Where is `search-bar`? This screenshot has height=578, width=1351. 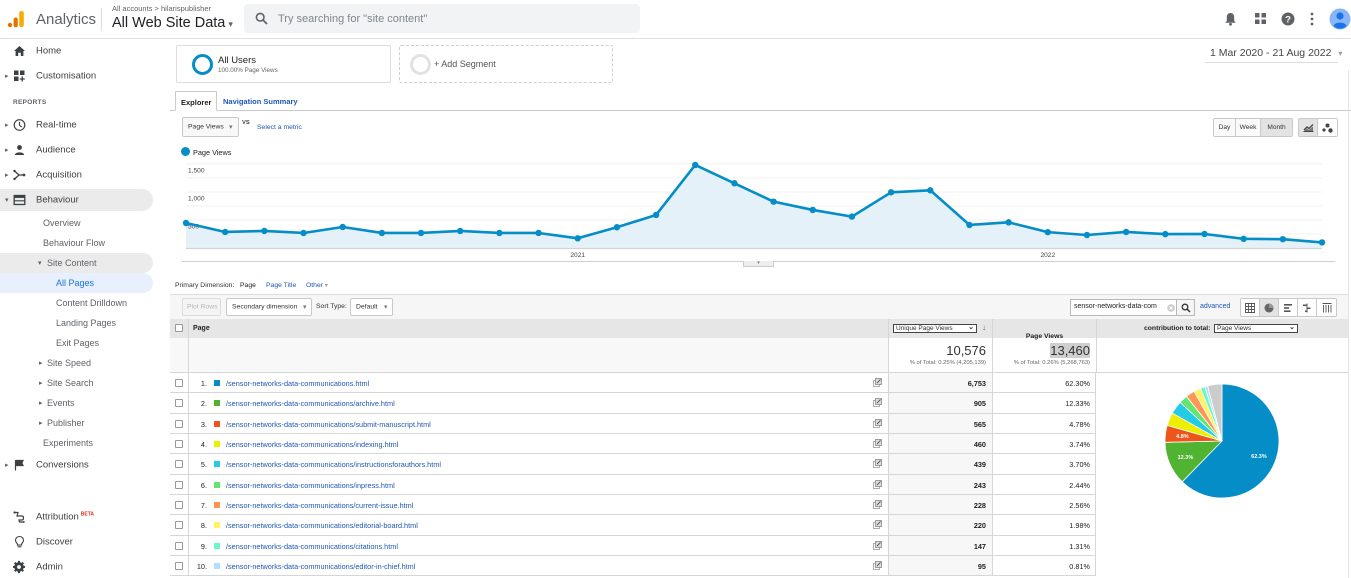
search-bar is located at coordinates (442, 18).